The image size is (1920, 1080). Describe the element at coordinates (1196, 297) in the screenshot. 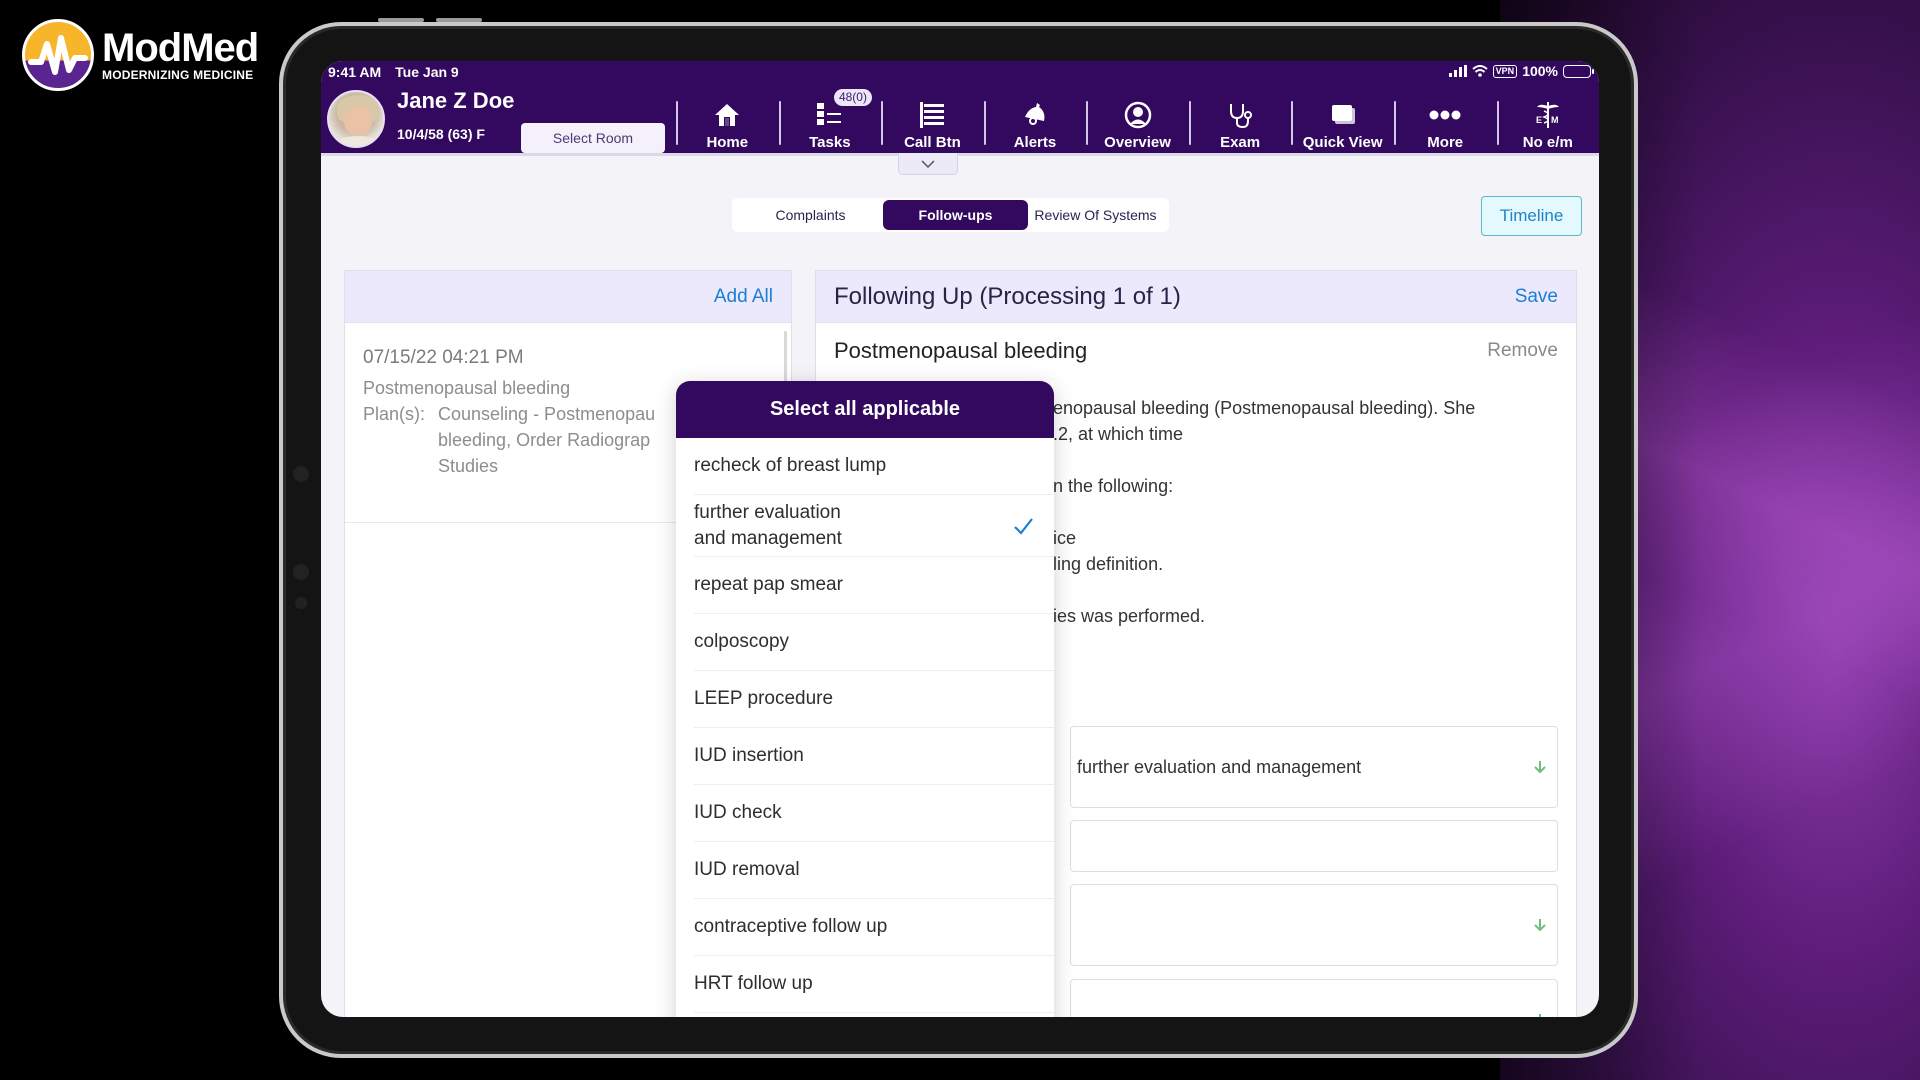

I see `follow-up-header: Following Up (Processing 1 of 1) Save` at that location.